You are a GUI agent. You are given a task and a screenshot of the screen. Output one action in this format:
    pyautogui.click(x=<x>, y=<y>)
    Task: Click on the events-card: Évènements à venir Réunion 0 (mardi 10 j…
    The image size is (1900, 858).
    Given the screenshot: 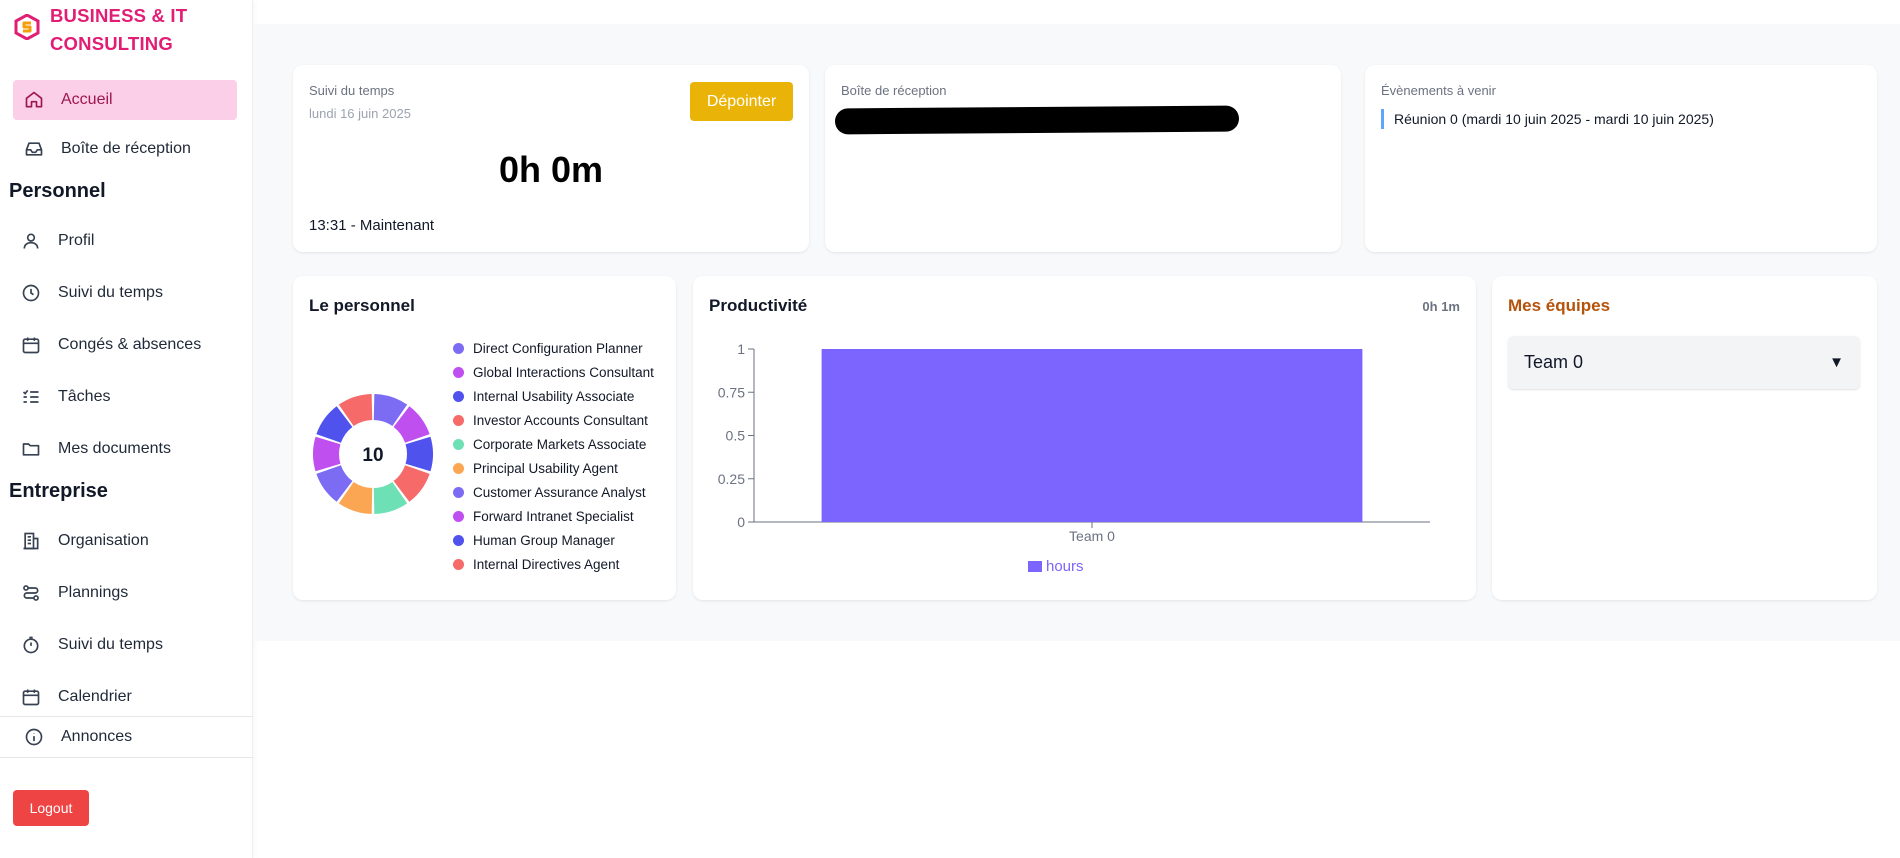 What is the action you would take?
    pyautogui.click(x=1621, y=158)
    